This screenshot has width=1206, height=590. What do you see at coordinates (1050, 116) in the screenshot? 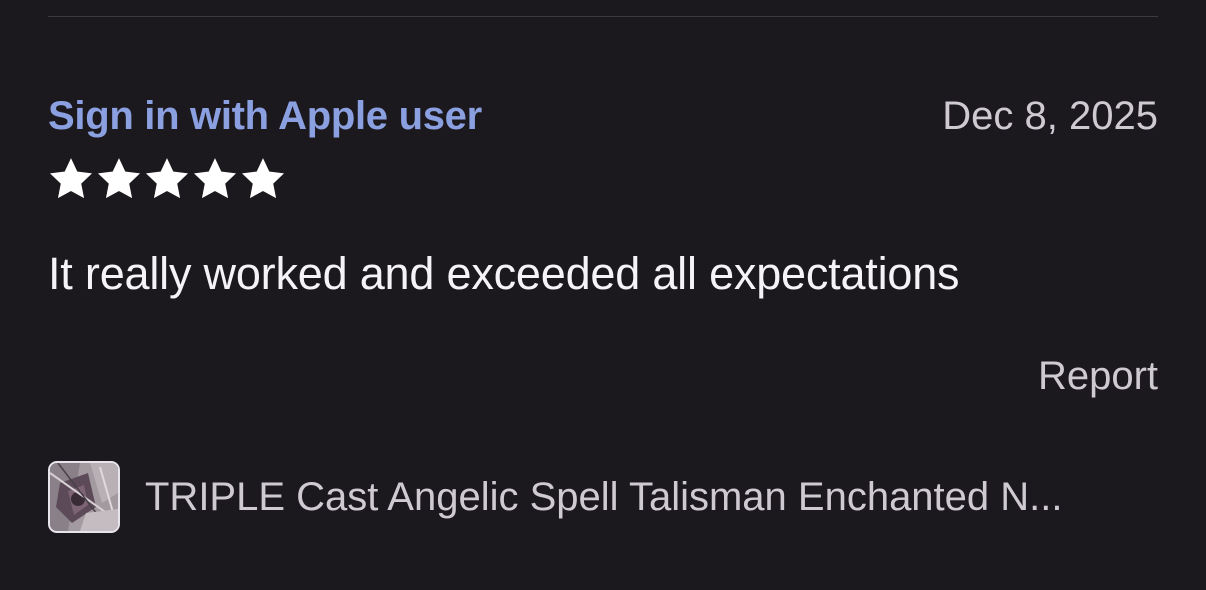
I see `review-date: Dec 8, 2025` at bounding box center [1050, 116].